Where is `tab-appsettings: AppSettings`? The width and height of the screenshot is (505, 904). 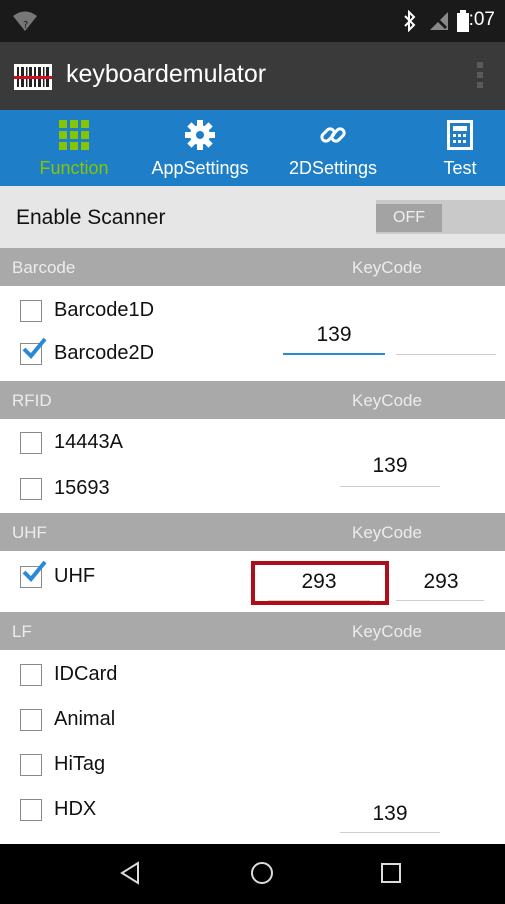
tab-appsettings: AppSettings is located at coordinates (200, 148).